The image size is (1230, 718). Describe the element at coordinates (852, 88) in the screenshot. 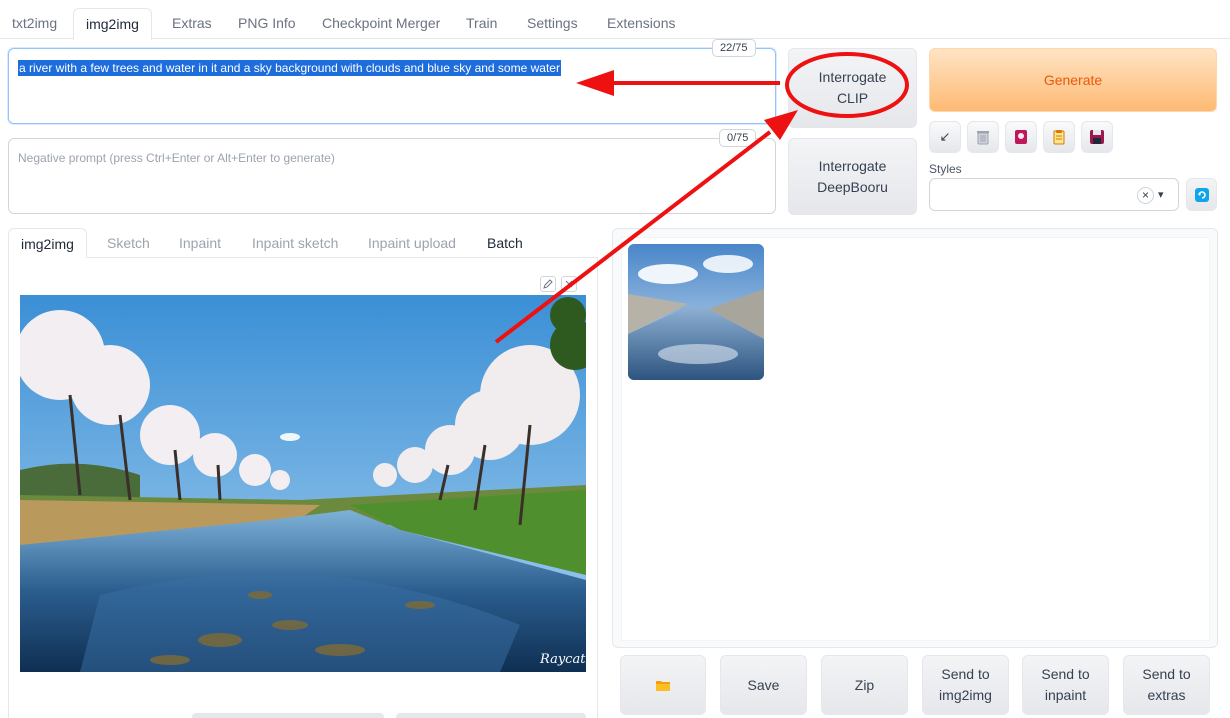

I see `interrogate-clip-button: Interrogate CLIP` at that location.